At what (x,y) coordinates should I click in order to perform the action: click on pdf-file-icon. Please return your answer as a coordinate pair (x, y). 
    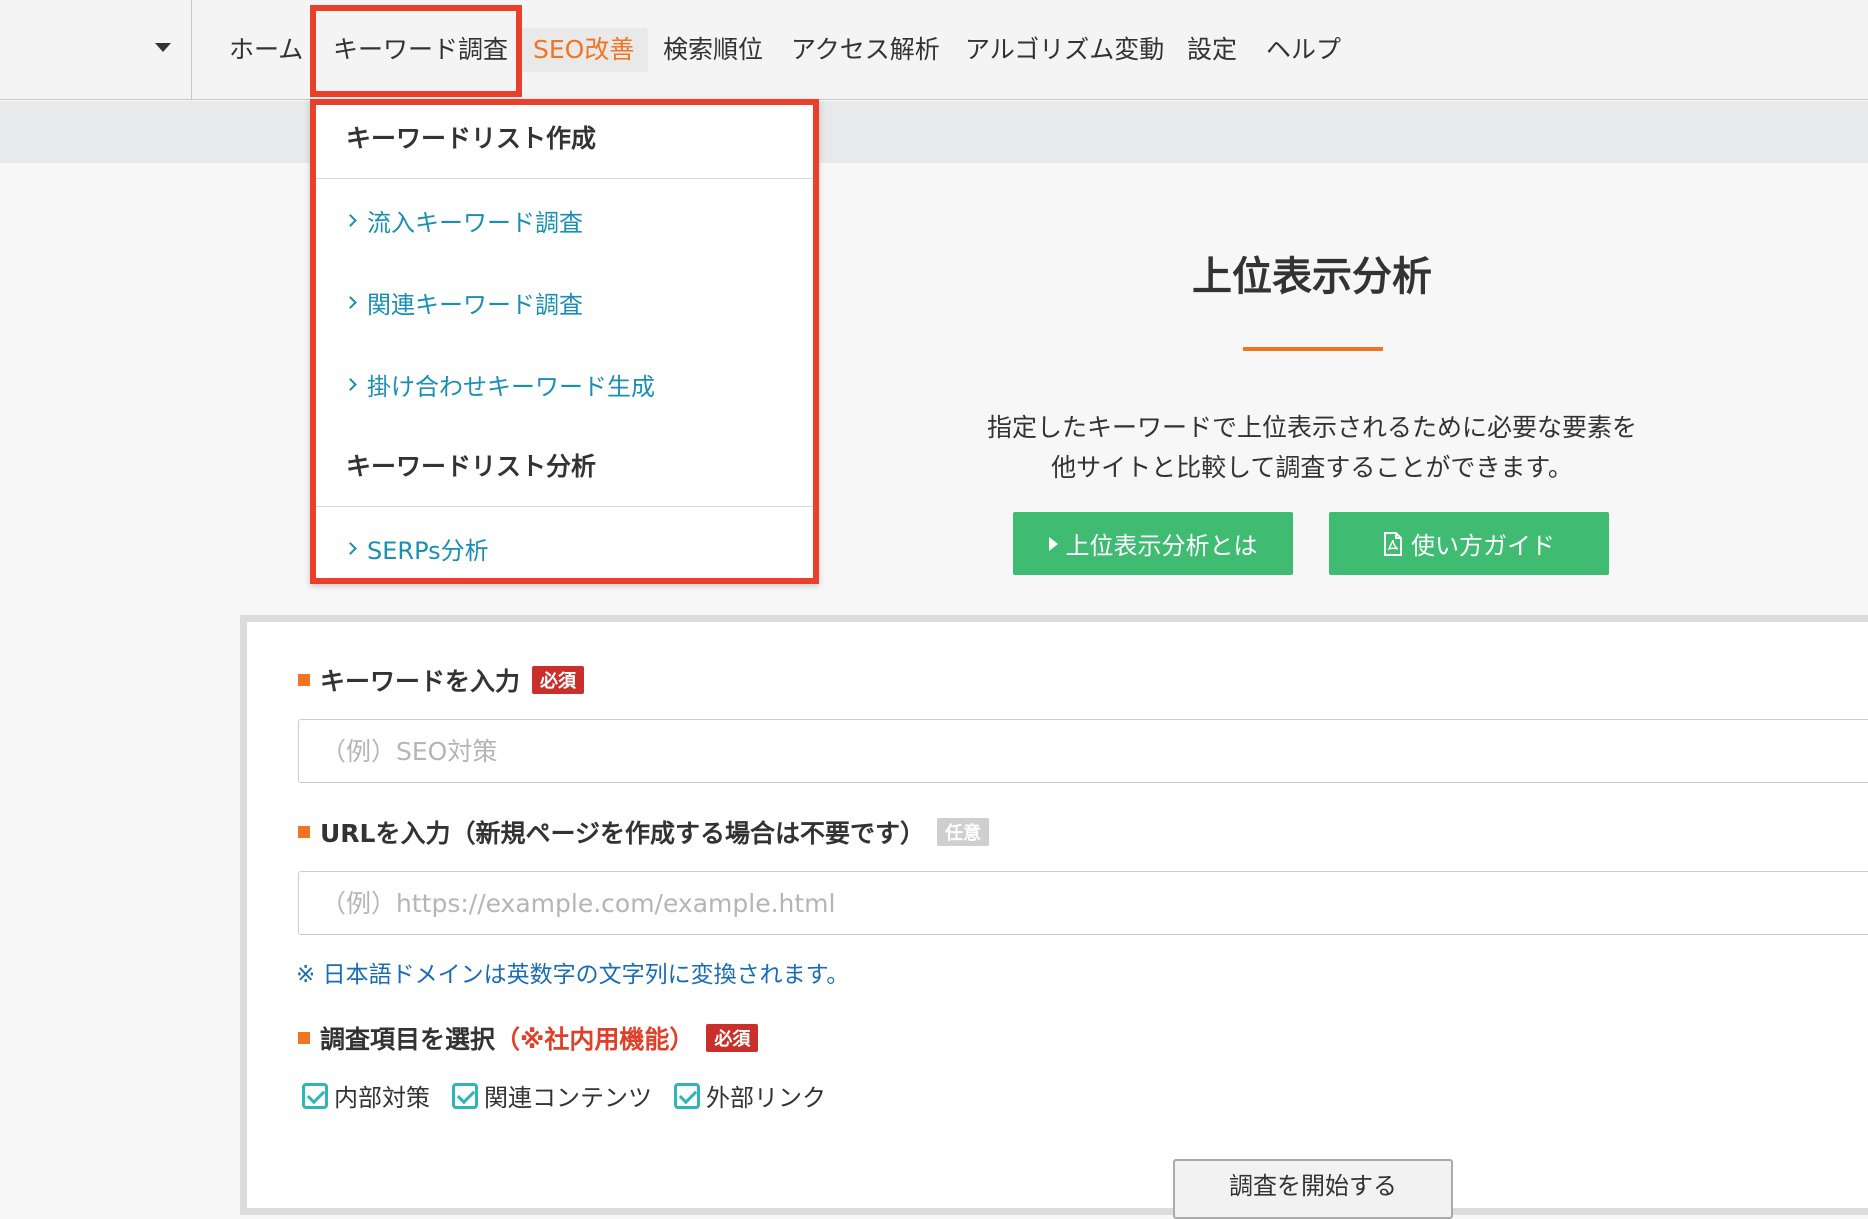
    Looking at the image, I should click on (1393, 543).